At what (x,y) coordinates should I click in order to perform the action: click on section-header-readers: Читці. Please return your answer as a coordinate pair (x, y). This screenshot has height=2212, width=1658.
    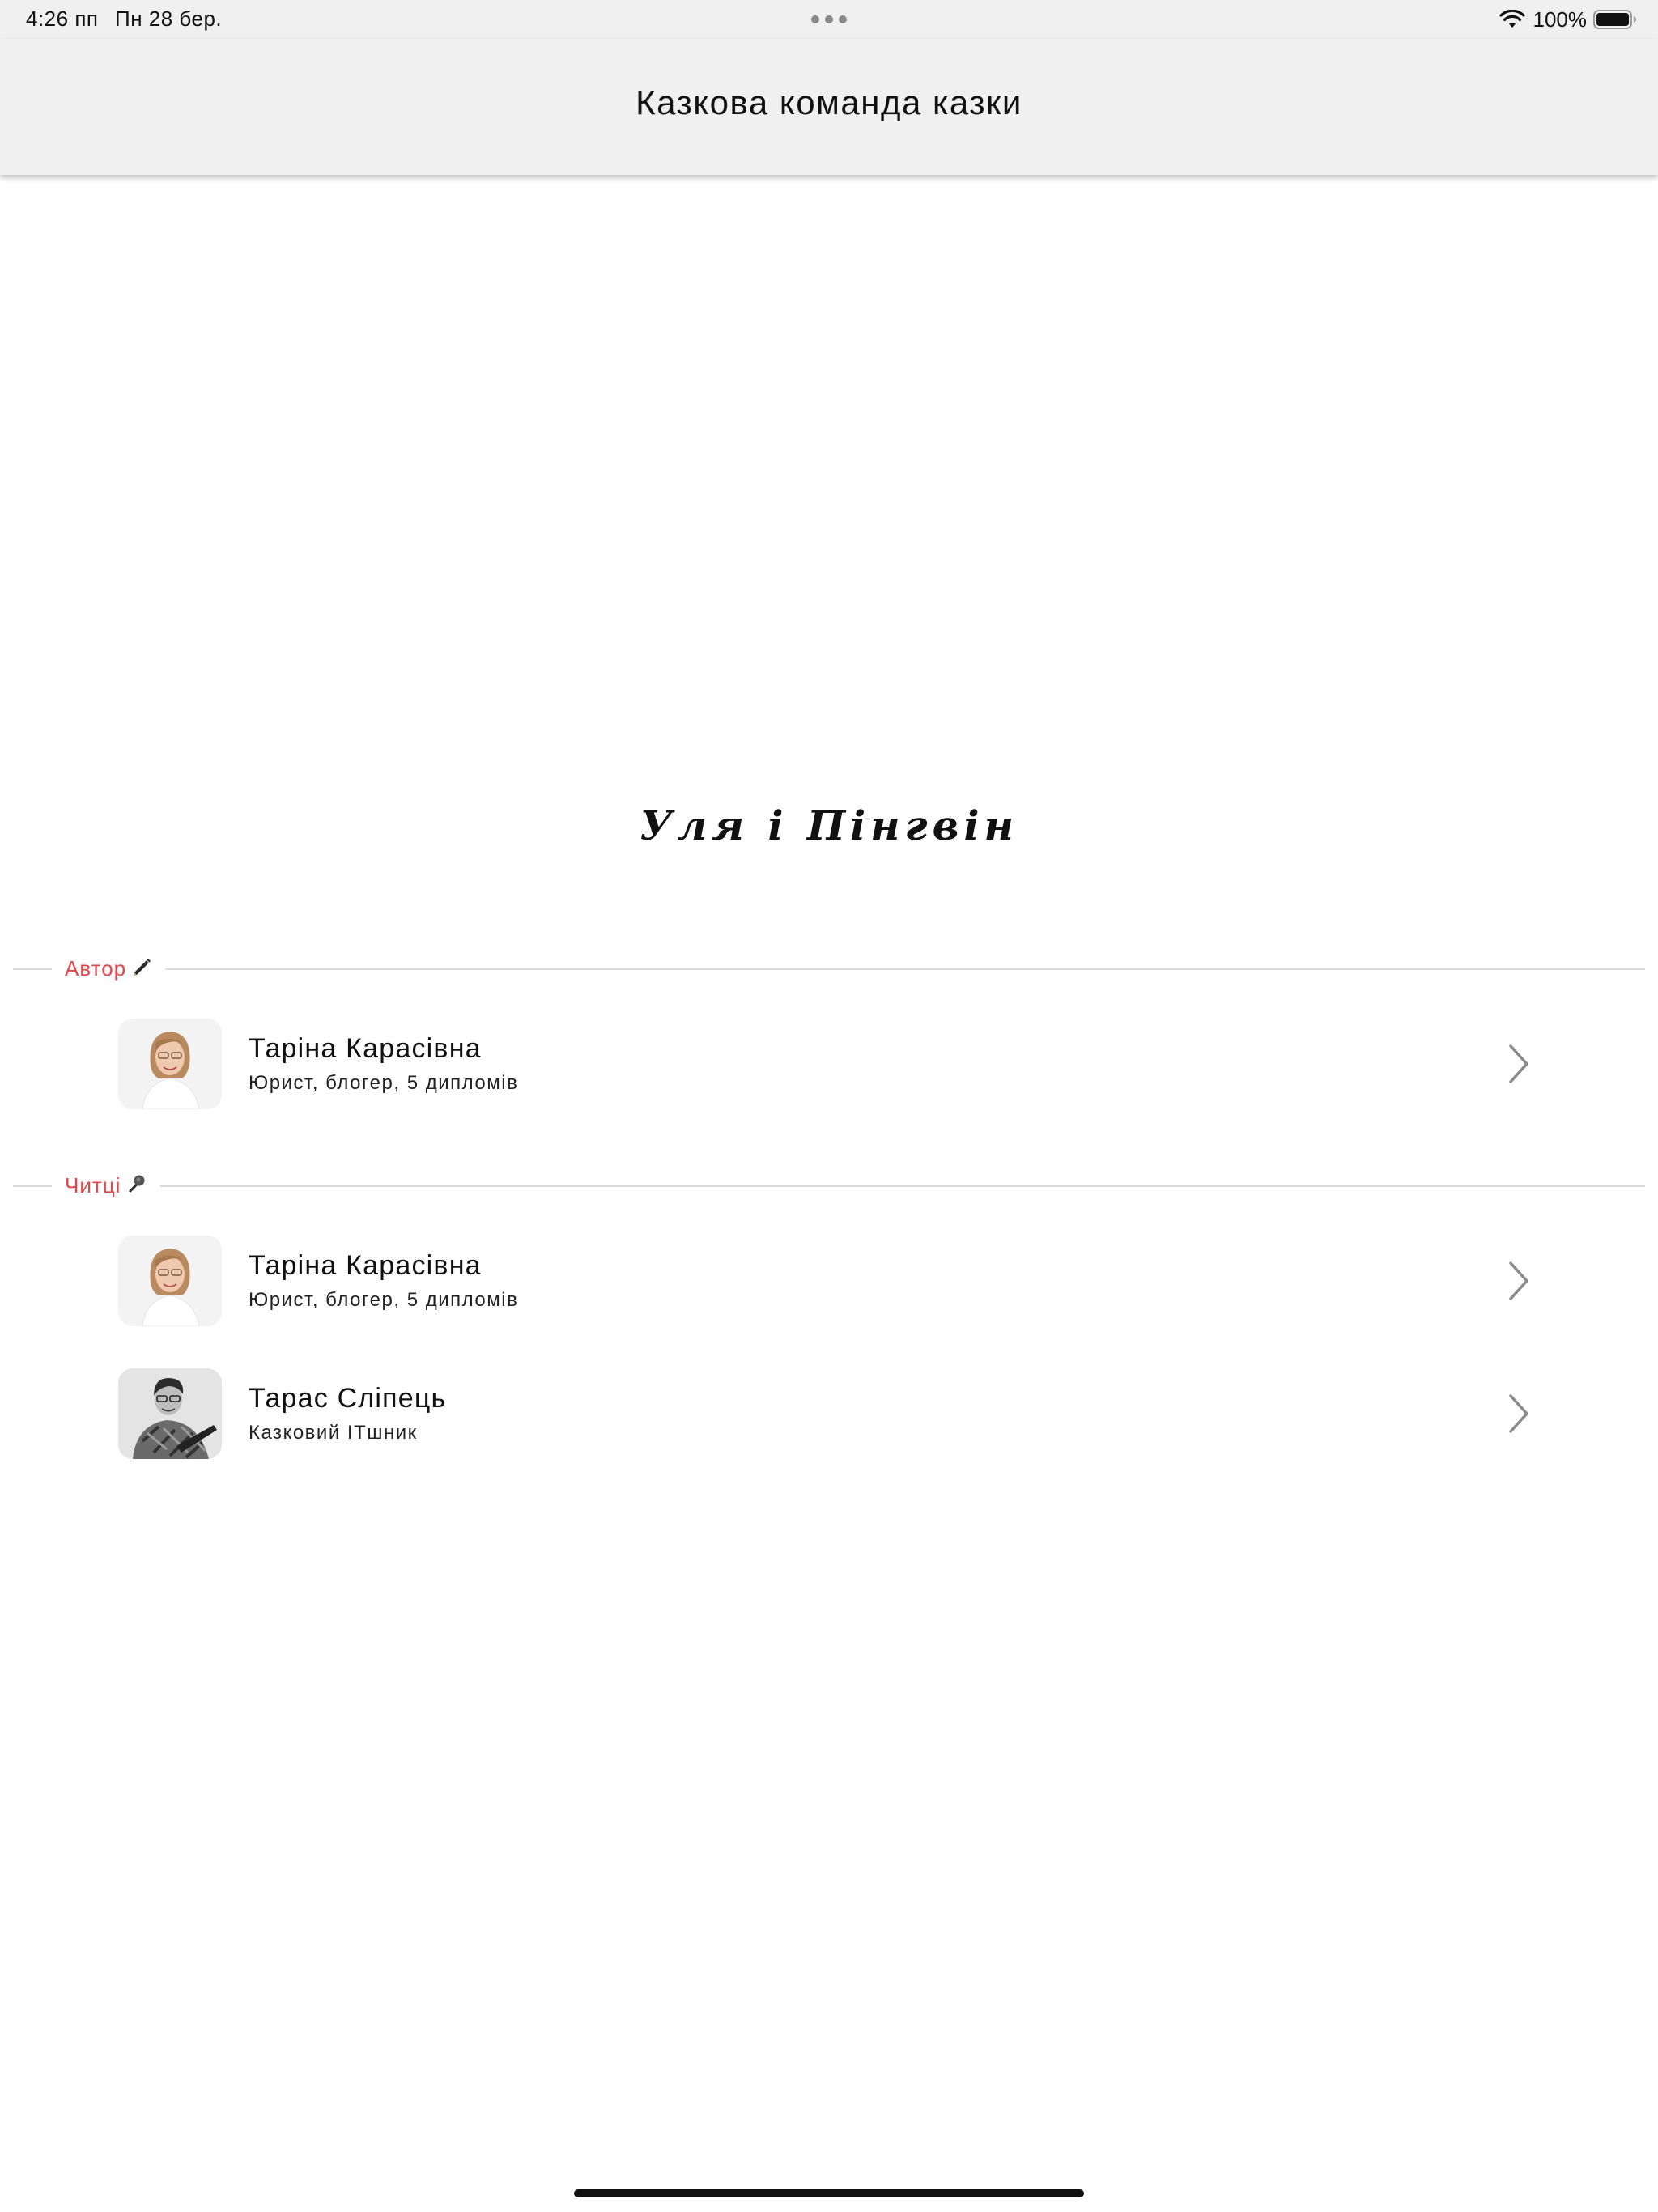
    Looking at the image, I should click on (829, 1186).